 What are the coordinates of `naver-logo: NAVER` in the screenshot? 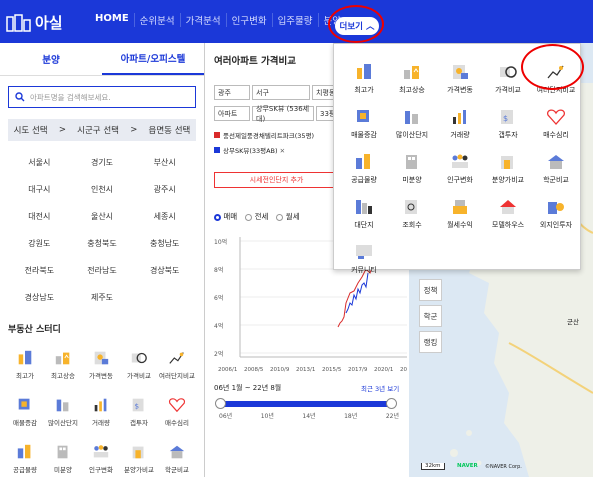 It's located at (467, 466).